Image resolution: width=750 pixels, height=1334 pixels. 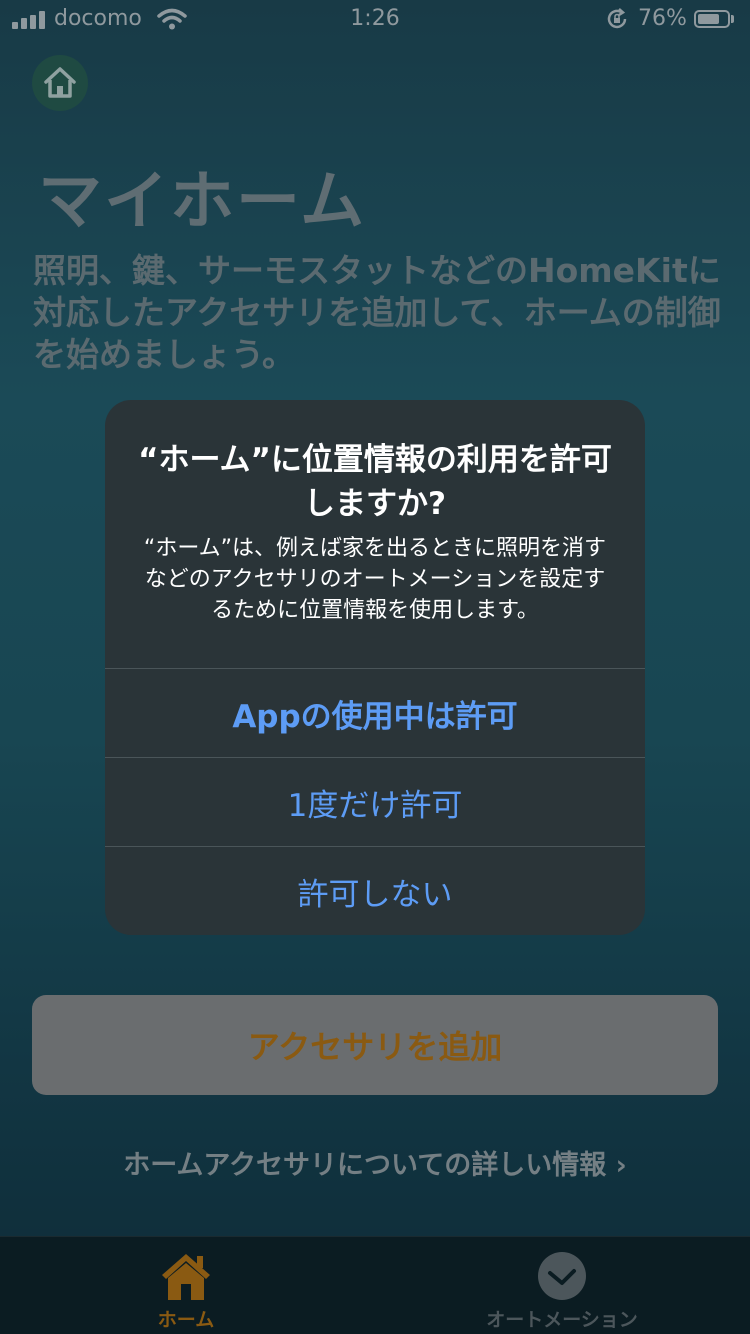 What do you see at coordinates (708, 19) in the screenshot?
I see `battery-fill` at bounding box center [708, 19].